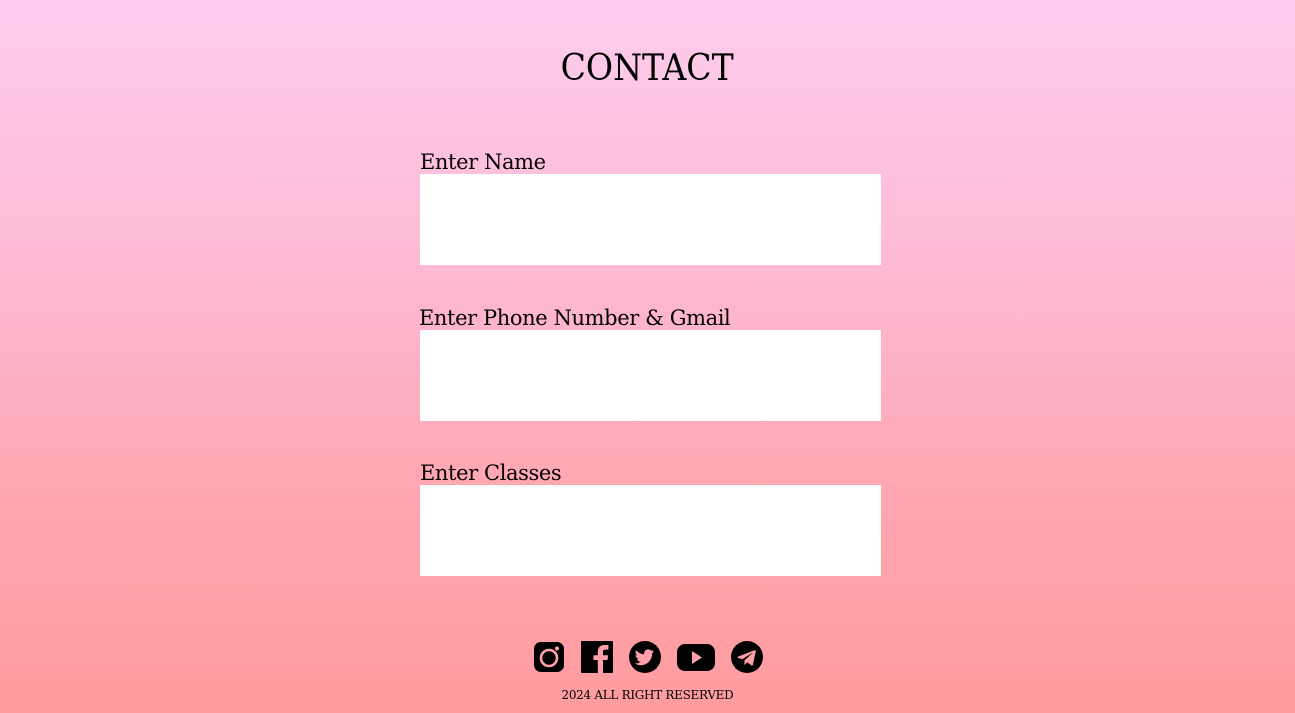 Image resolution: width=1295 pixels, height=713 pixels. I want to click on youtube-link, so click(696, 657).